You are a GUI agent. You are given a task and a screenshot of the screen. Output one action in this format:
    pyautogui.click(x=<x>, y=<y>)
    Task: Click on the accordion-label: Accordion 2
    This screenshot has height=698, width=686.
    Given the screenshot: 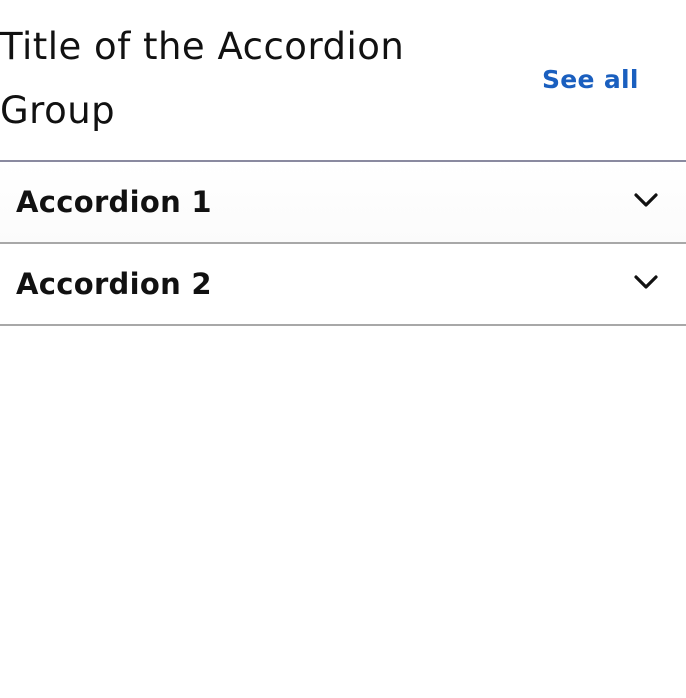 What is the action you would take?
    pyautogui.click(x=114, y=284)
    